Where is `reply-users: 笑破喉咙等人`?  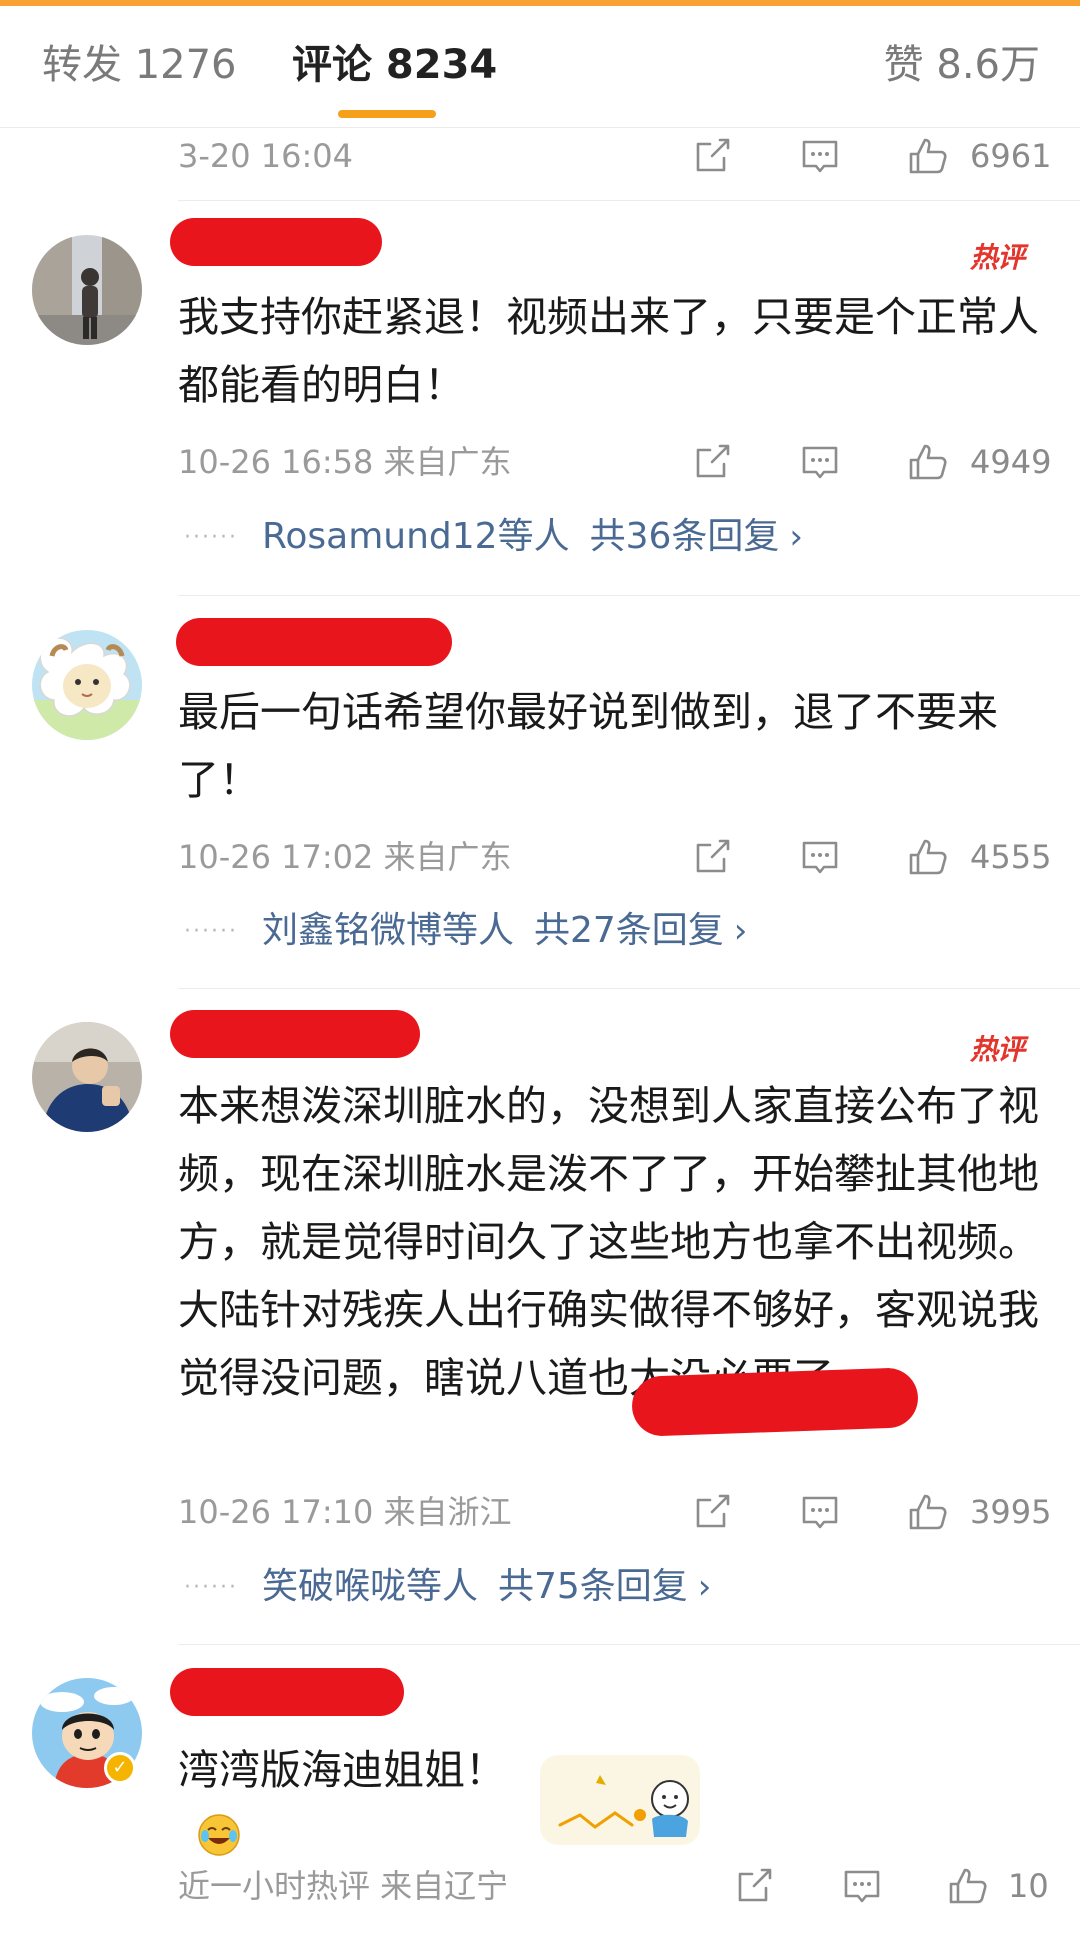
reply-users: 笑破喉咙等人 is located at coordinates (369, 1586).